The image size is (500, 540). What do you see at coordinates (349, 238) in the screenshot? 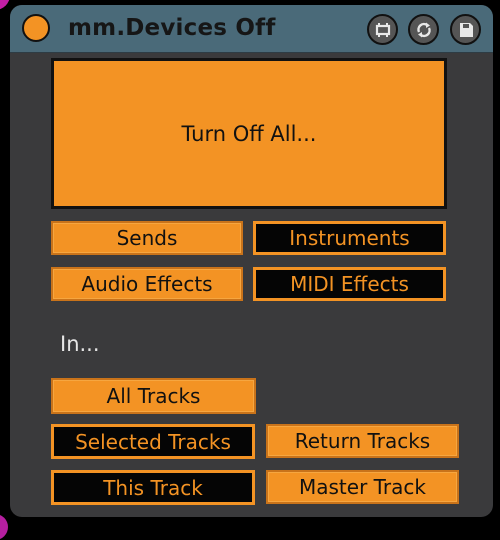
I see `instruments-toggle: Instruments` at bounding box center [349, 238].